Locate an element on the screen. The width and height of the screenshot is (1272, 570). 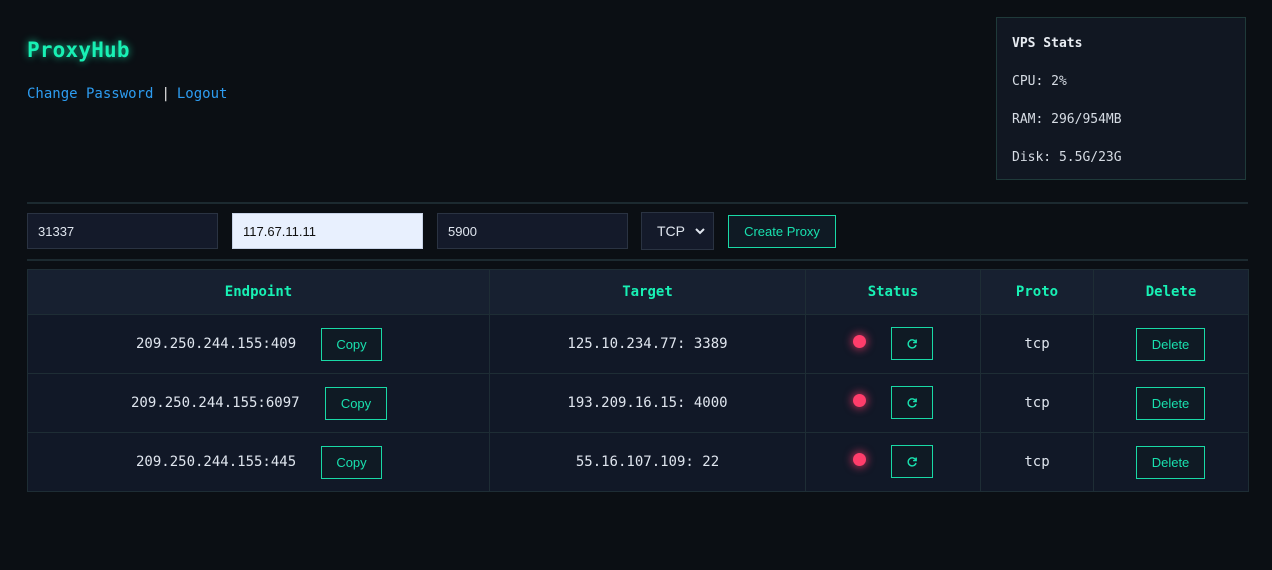
protocol-select-value: TCP is located at coordinates (671, 231).